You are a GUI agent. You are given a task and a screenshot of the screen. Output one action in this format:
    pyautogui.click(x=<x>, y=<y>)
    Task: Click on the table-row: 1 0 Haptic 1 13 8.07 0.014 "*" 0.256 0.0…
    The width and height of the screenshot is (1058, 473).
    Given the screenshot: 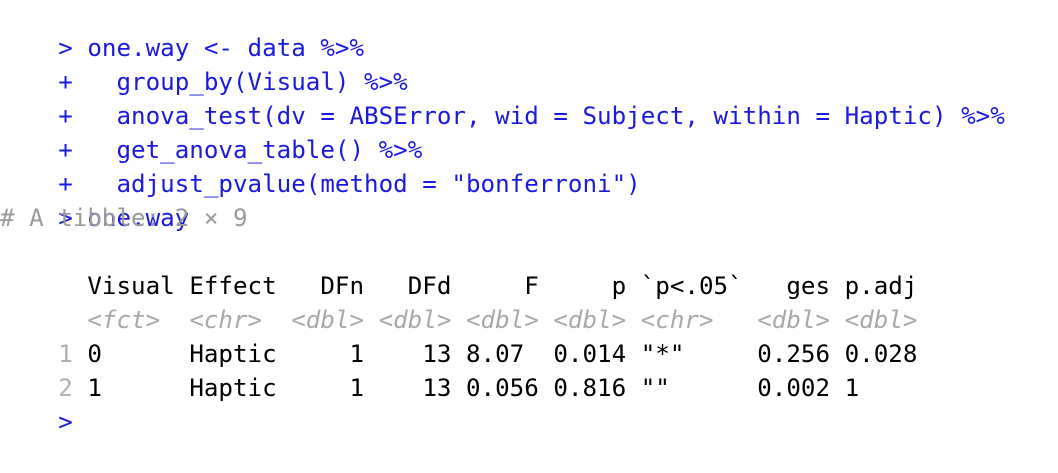 What is the action you would take?
    pyautogui.click(x=458, y=335)
    